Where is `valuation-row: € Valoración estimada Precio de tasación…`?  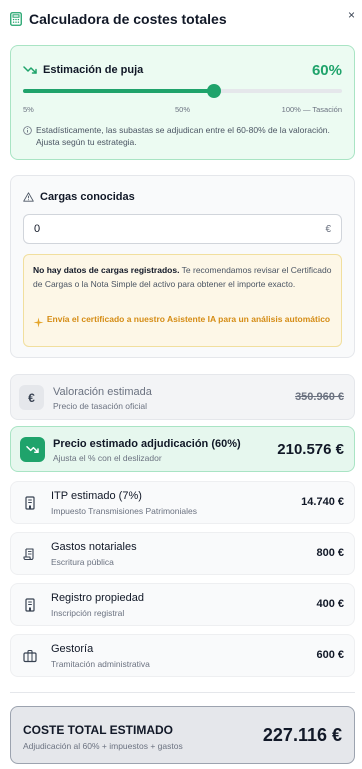
valuation-row: € Valoración estimada Precio de tasación… is located at coordinates (182, 397).